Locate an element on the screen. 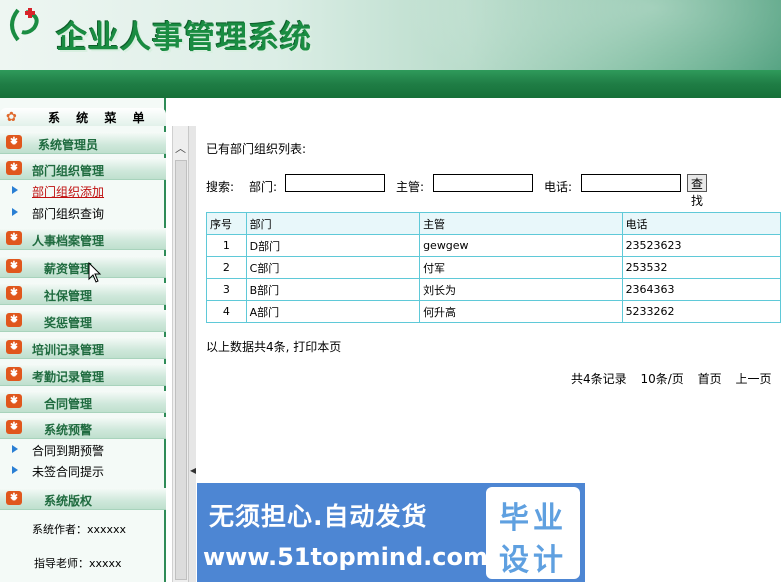 This screenshot has height=582, width=781. dept-input is located at coordinates (335, 183).